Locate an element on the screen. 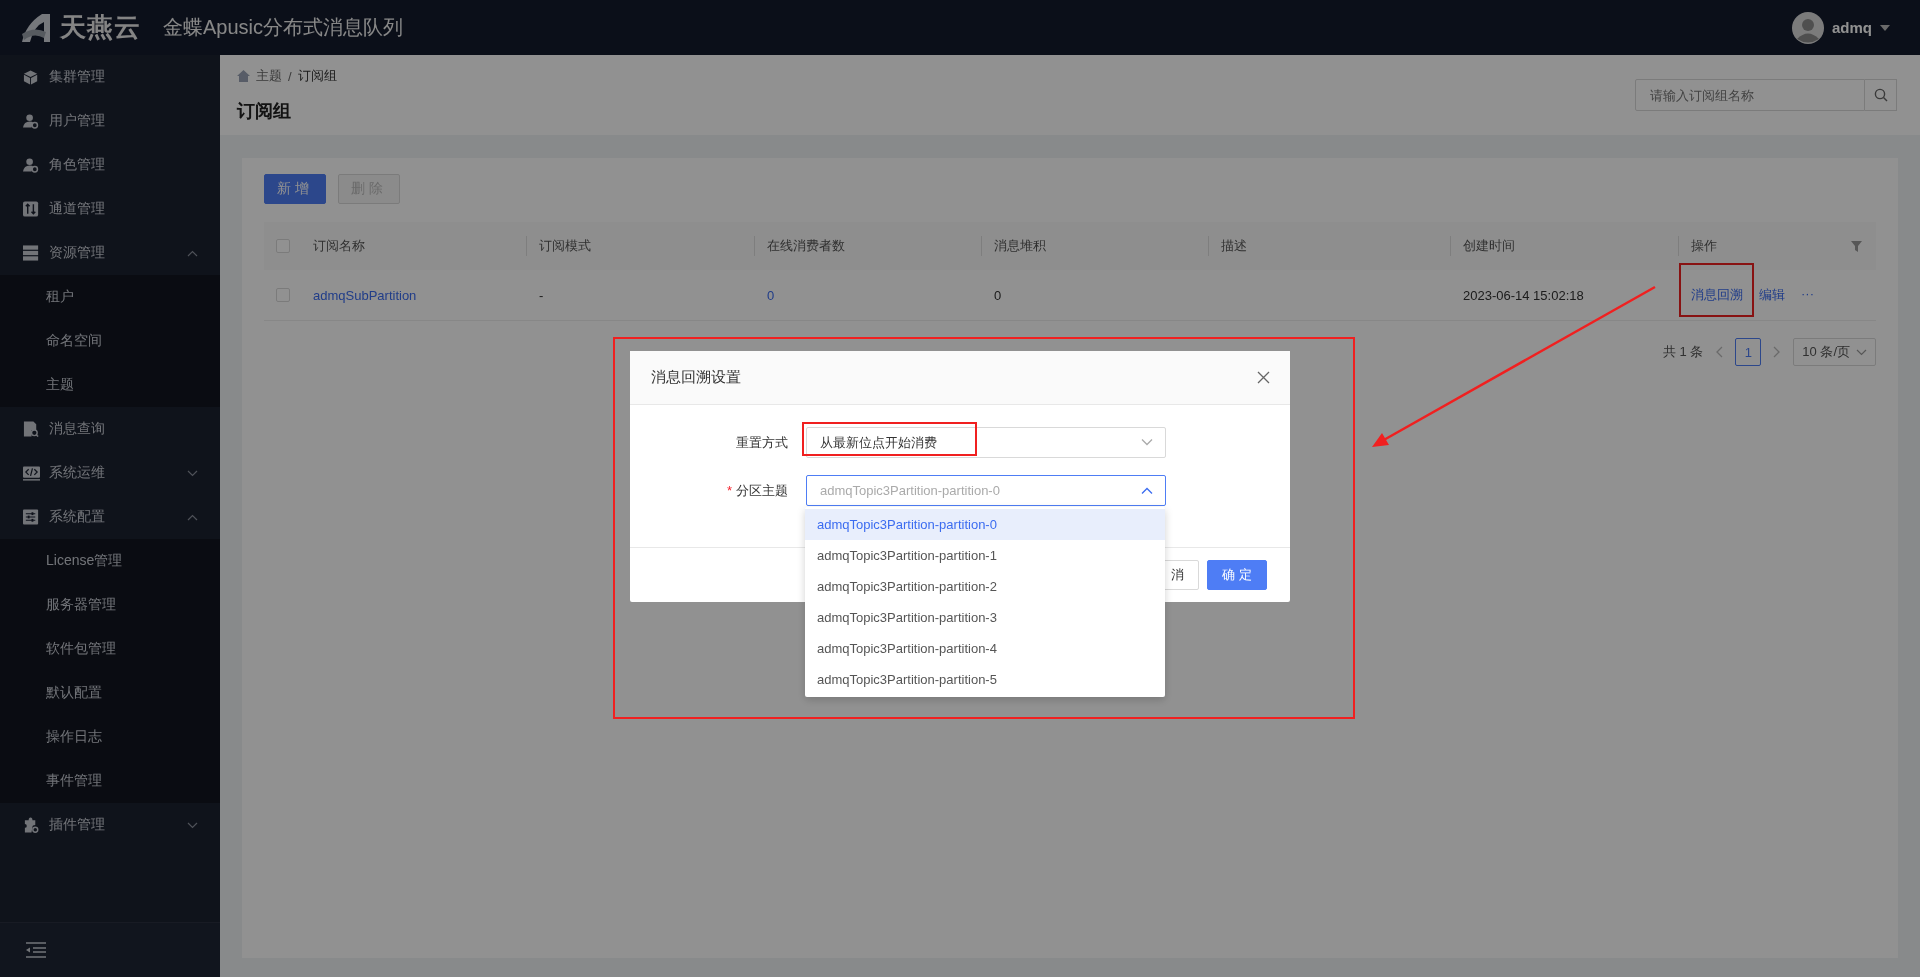  action-link: 消息回溯 is located at coordinates (1717, 295).